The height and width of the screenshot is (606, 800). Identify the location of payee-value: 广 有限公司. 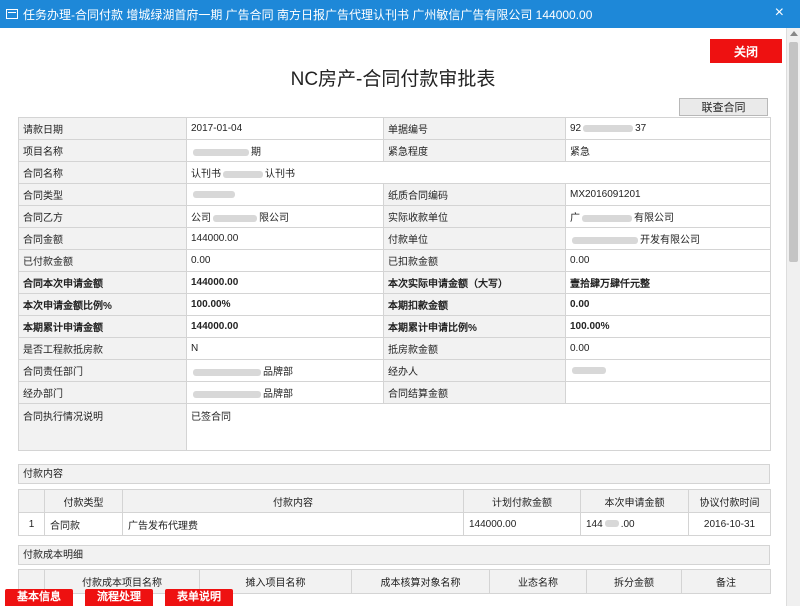
(668, 216).